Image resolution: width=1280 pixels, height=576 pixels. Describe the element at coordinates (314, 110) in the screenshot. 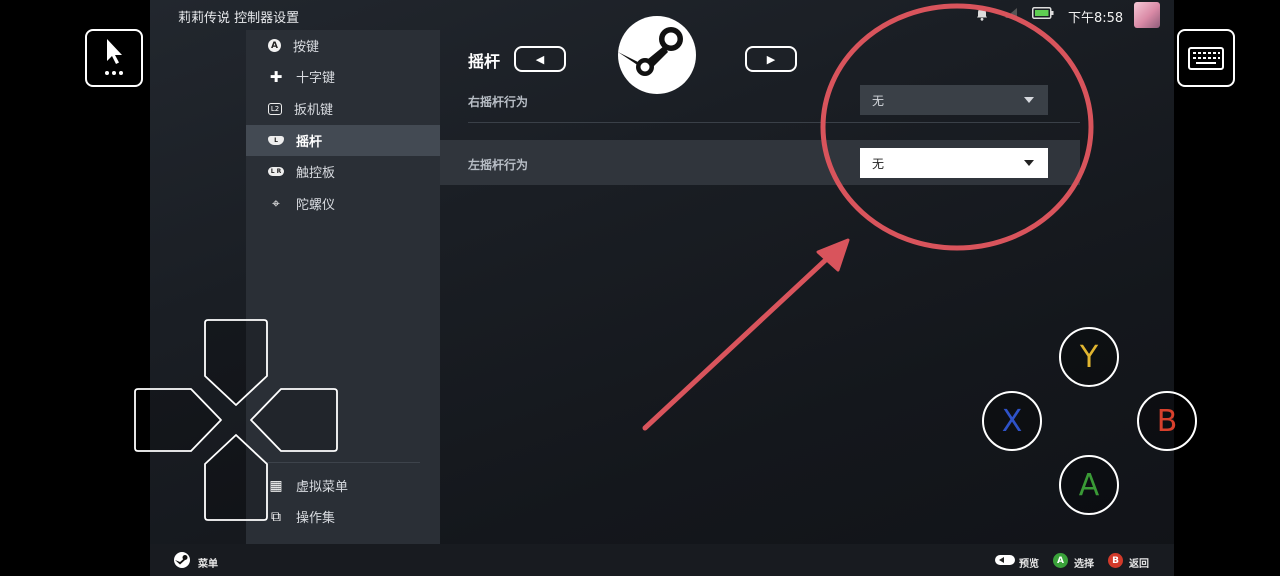

I see `sidebar-item-label: 扳机键` at that location.